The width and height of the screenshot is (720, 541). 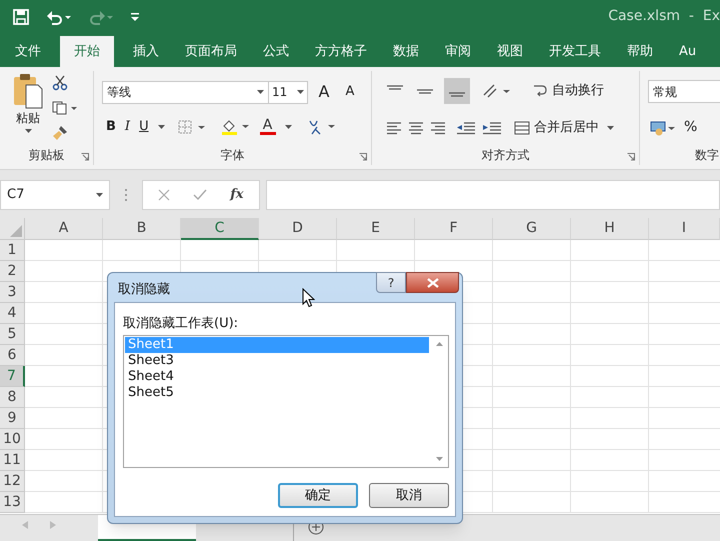 What do you see at coordinates (640, 51) in the screenshot?
I see `ribbon-tab: 帮助` at bounding box center [640, 51].